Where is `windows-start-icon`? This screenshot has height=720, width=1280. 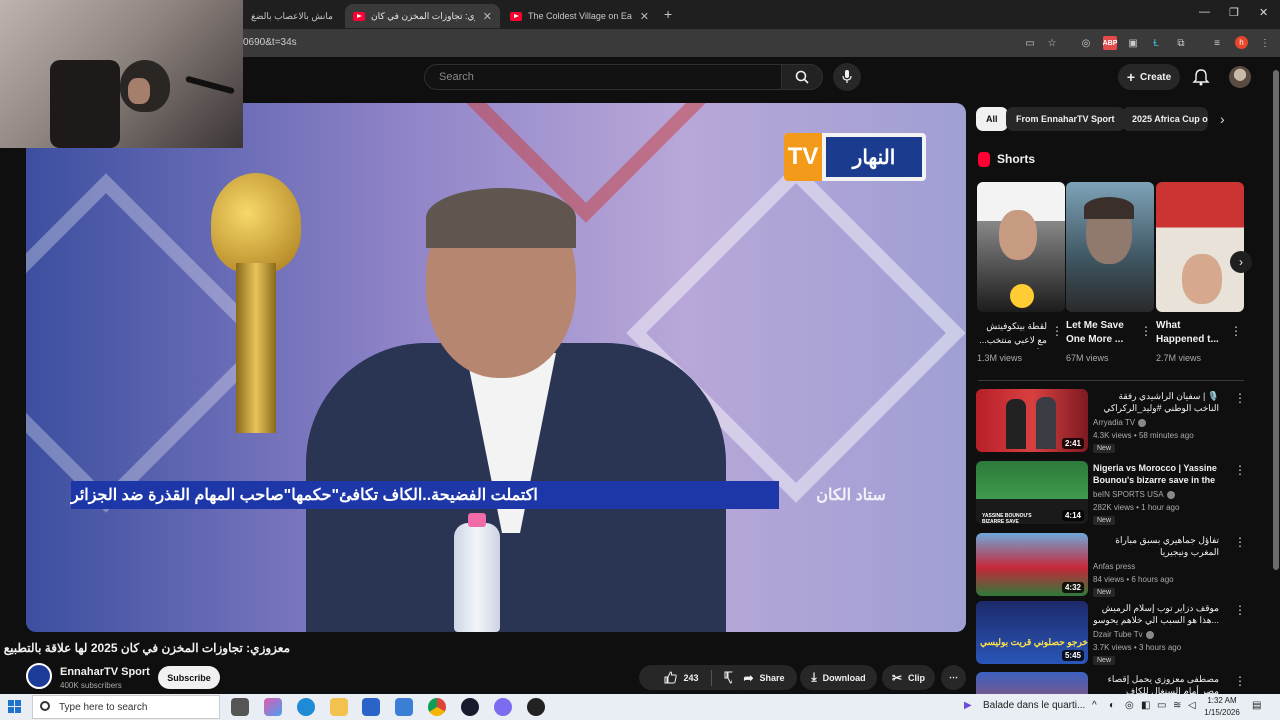 windows-start-icon is located at coordinates (15, 707).